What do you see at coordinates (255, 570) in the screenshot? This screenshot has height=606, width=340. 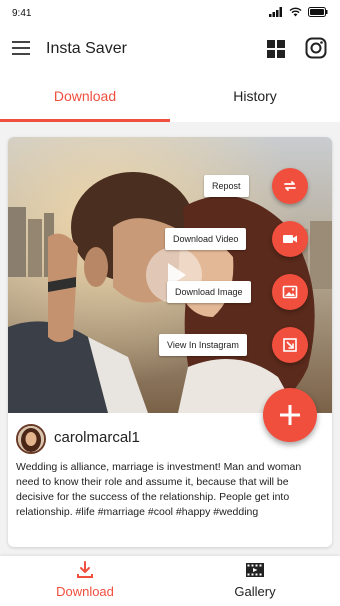 I see `film-icon` at bounding box center [255, 570].